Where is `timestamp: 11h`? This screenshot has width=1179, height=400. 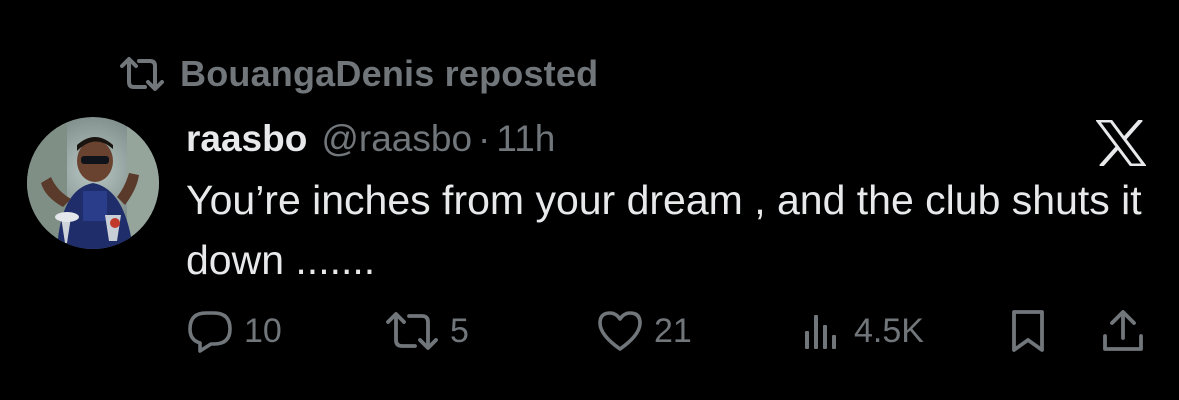 timestamp: 11h is located at coordinates (525, 139).